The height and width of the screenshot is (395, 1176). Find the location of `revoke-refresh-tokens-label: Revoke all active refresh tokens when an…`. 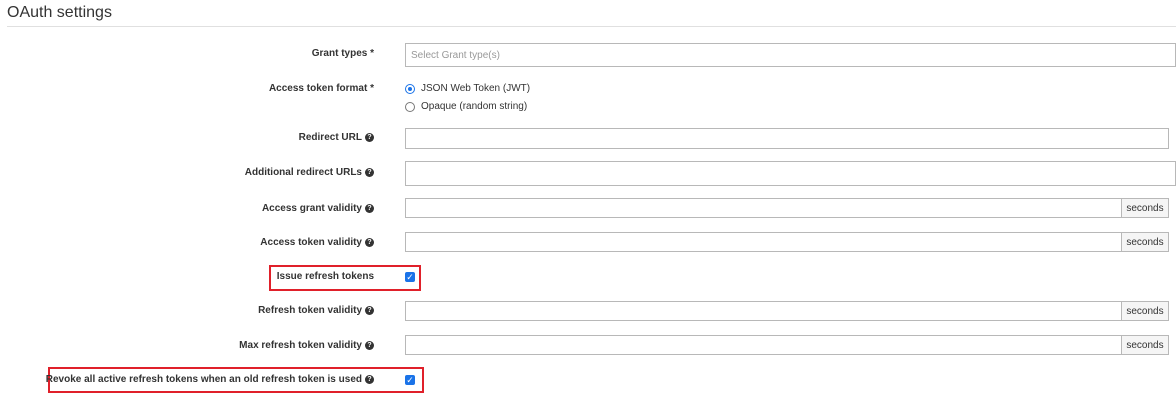

revoke-refresh-tokens-label: Revoke all active refresh tokens when an… is located at coordinates (210, 379).